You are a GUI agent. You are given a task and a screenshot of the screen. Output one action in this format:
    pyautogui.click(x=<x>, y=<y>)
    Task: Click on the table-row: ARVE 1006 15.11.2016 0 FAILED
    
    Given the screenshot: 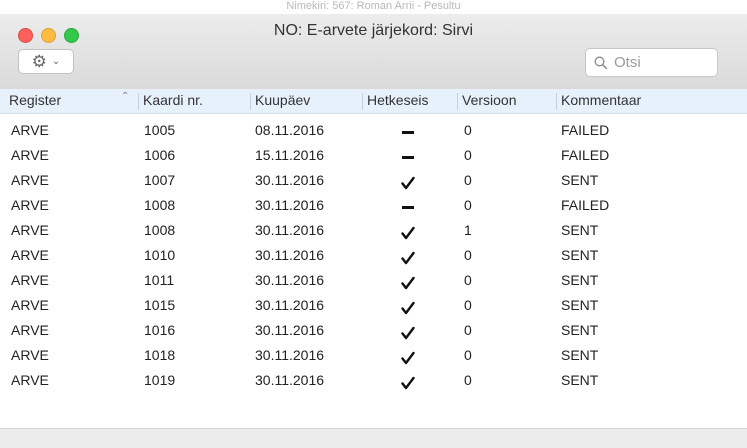 What is the action you would take?
    pyautogui.click(x=373, y=155)
    